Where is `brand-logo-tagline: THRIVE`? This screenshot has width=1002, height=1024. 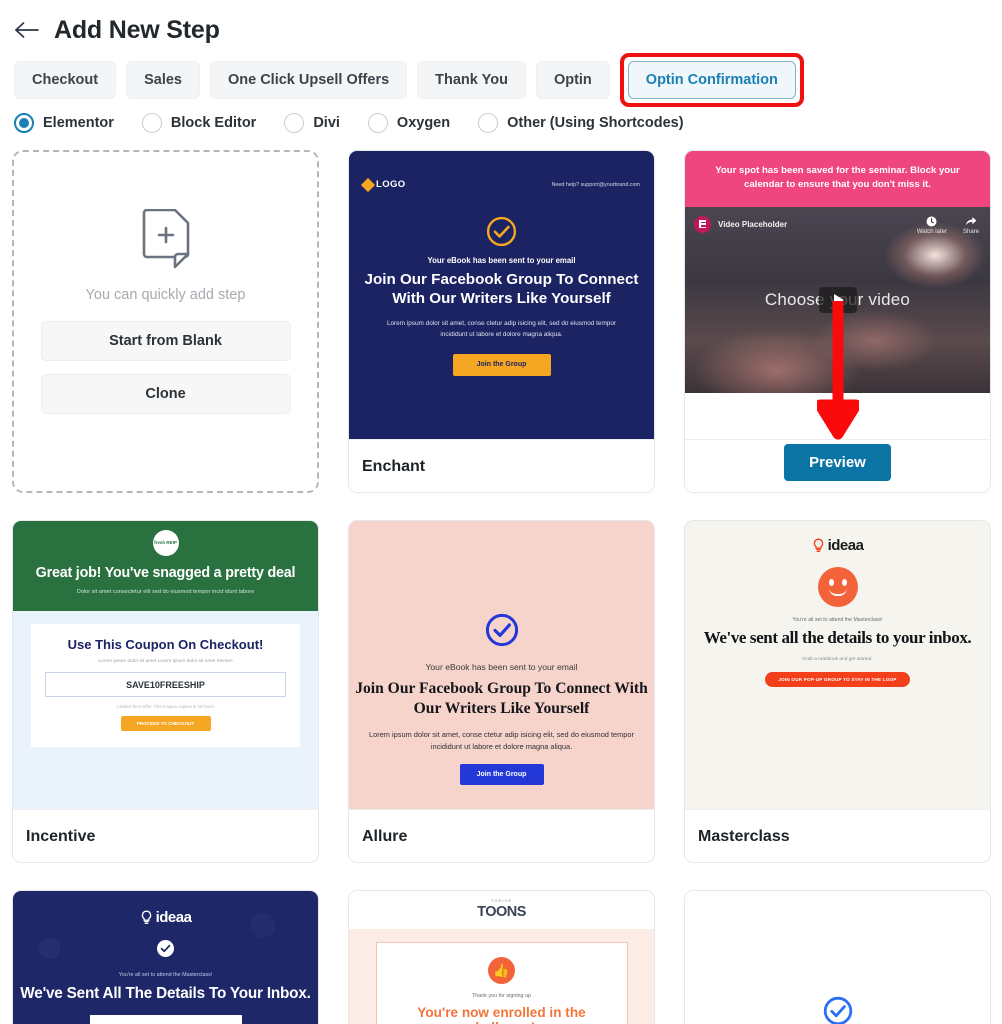
brand-logo-tagline: THRIVE is located at coordinates (501, 901).